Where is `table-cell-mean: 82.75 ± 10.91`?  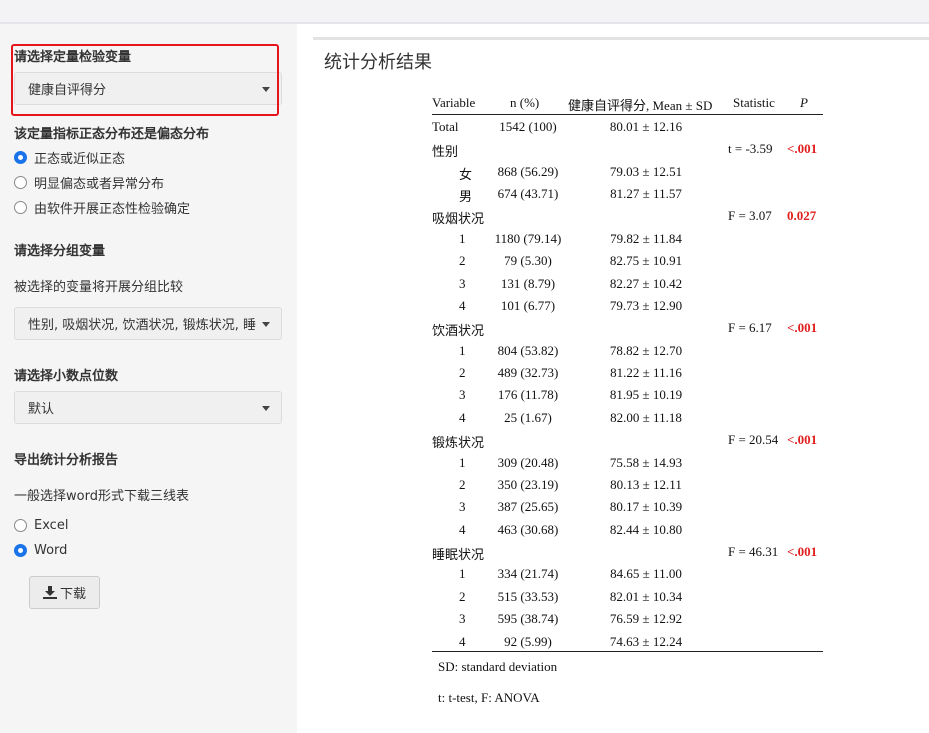
table-cell-mean: 82.75 ± 10.91 is located at coordinates (646, 261).